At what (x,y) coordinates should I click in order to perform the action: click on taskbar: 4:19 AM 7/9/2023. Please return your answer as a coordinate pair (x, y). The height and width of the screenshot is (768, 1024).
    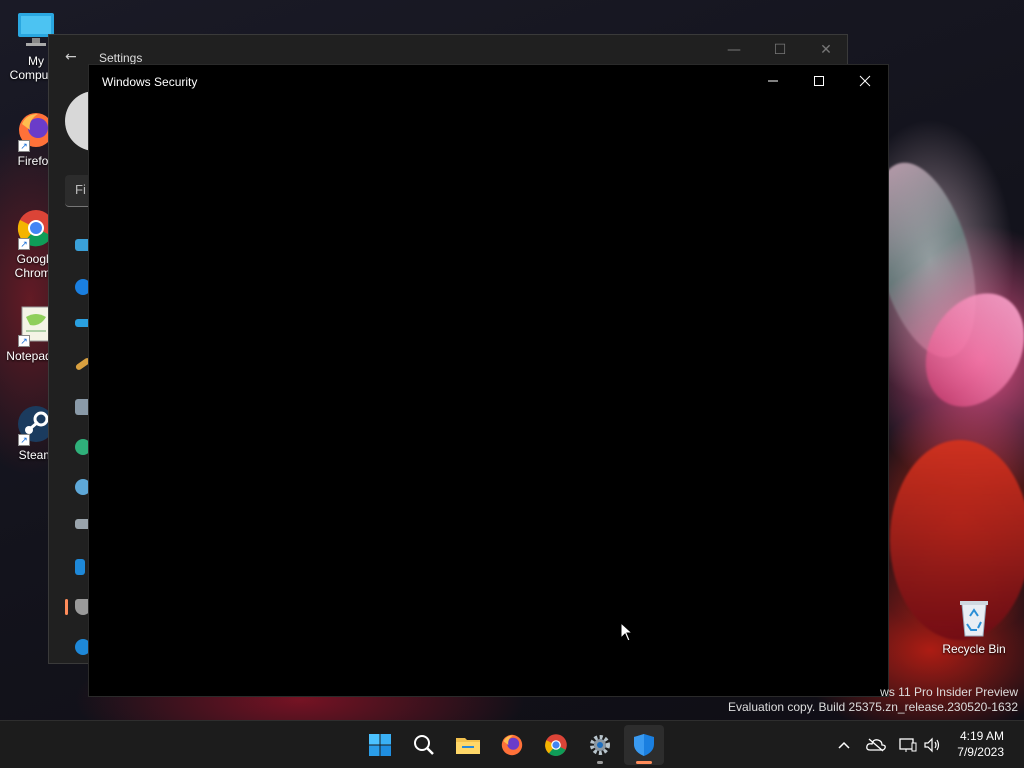
    Looking at the image, I should click on (512, 744).